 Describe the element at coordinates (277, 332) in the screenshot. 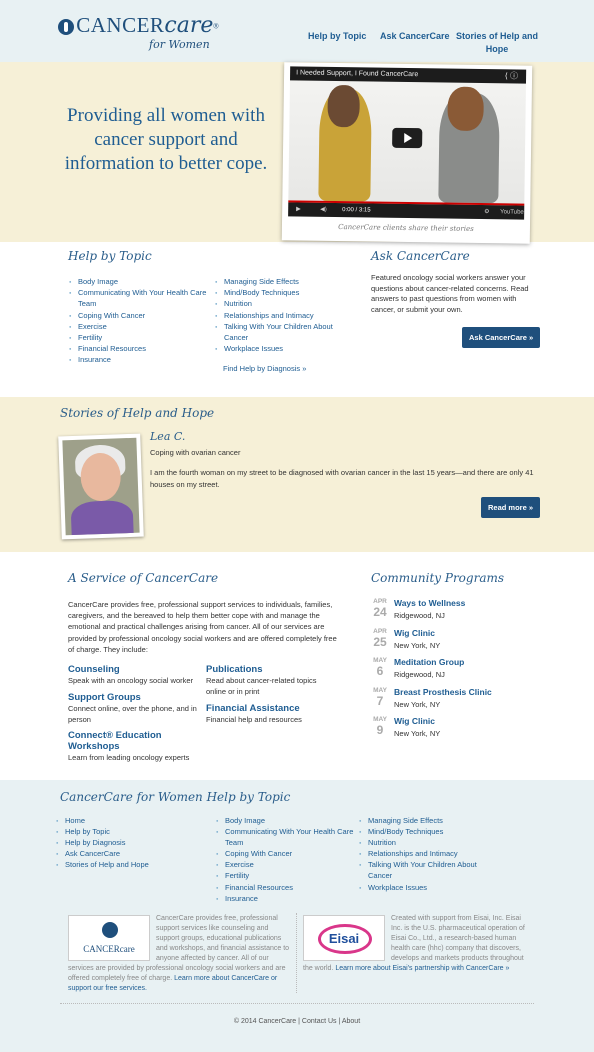

I see `help-topic-link: Talking With Your Children About Cancer` at that location.